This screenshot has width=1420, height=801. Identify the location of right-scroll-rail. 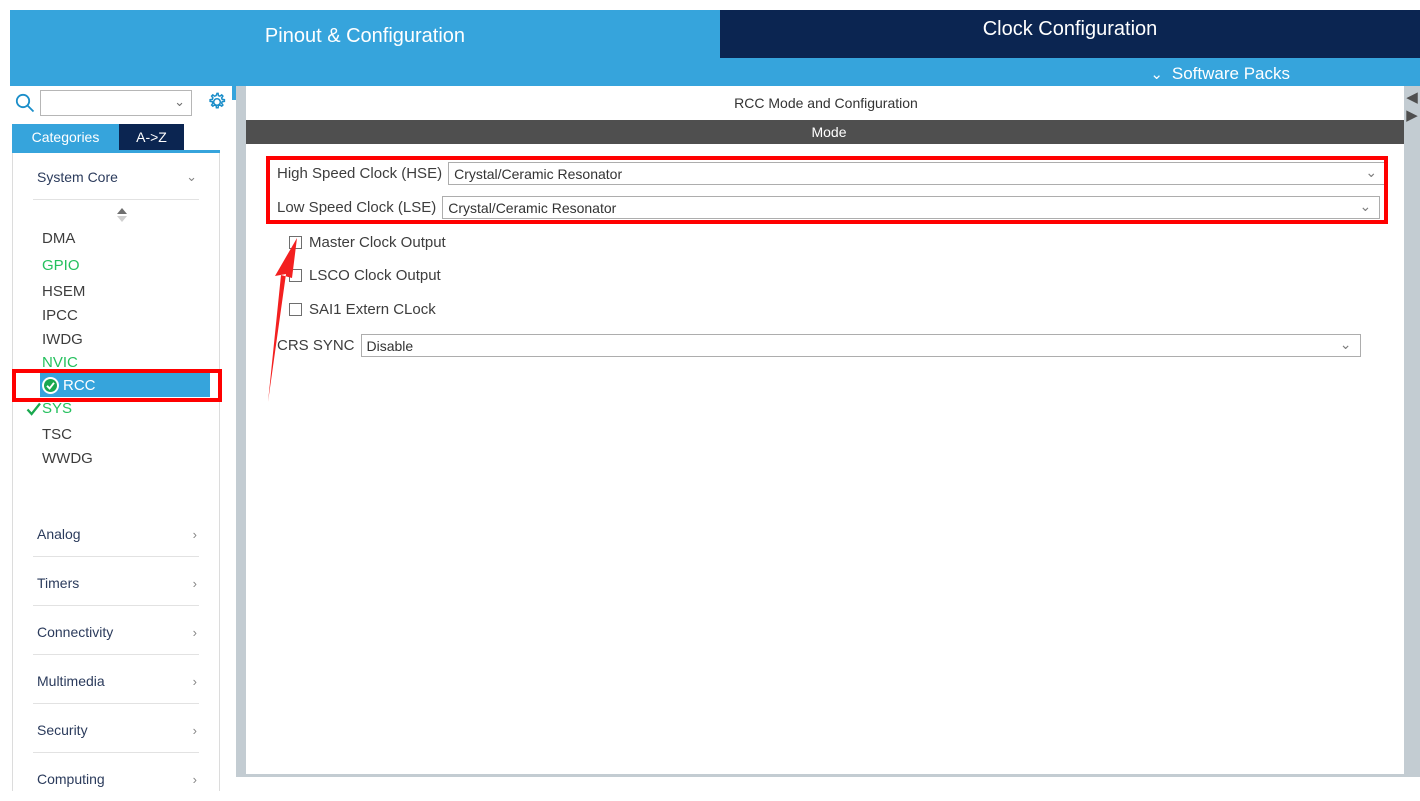
(1412, 431).